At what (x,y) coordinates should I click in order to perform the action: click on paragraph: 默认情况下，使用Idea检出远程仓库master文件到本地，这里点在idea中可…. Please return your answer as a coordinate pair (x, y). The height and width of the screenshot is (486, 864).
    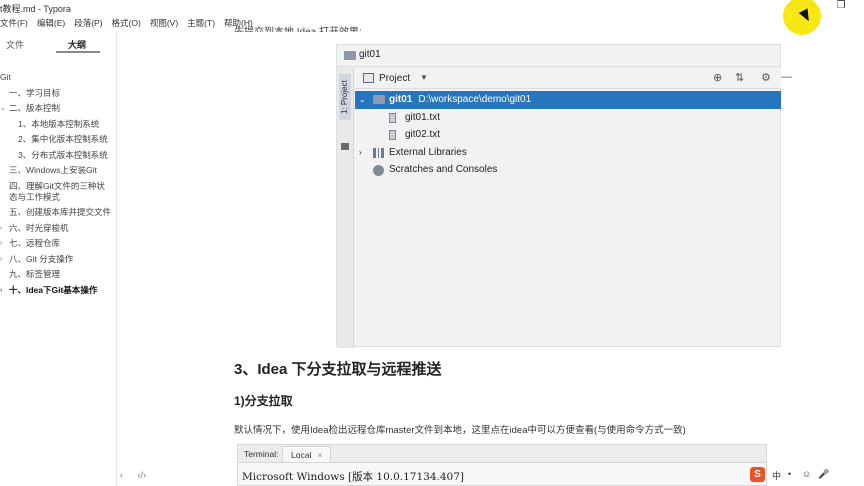
    Looking at the image, I should click on (460, 430).